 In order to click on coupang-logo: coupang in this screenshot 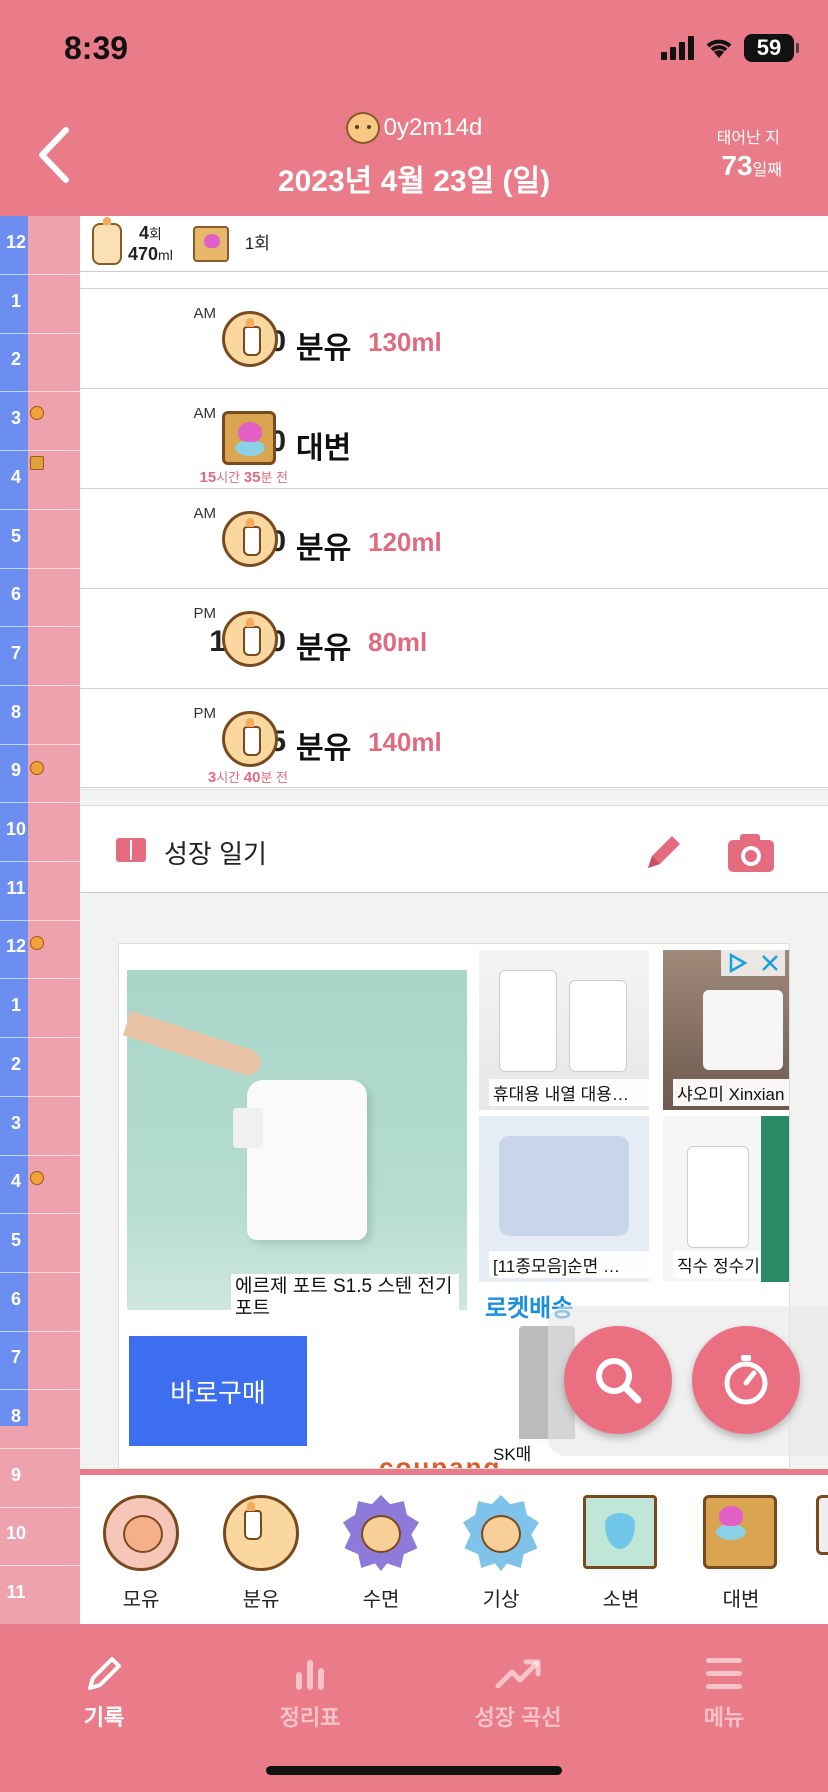, I will do `click(440, 1460)`.